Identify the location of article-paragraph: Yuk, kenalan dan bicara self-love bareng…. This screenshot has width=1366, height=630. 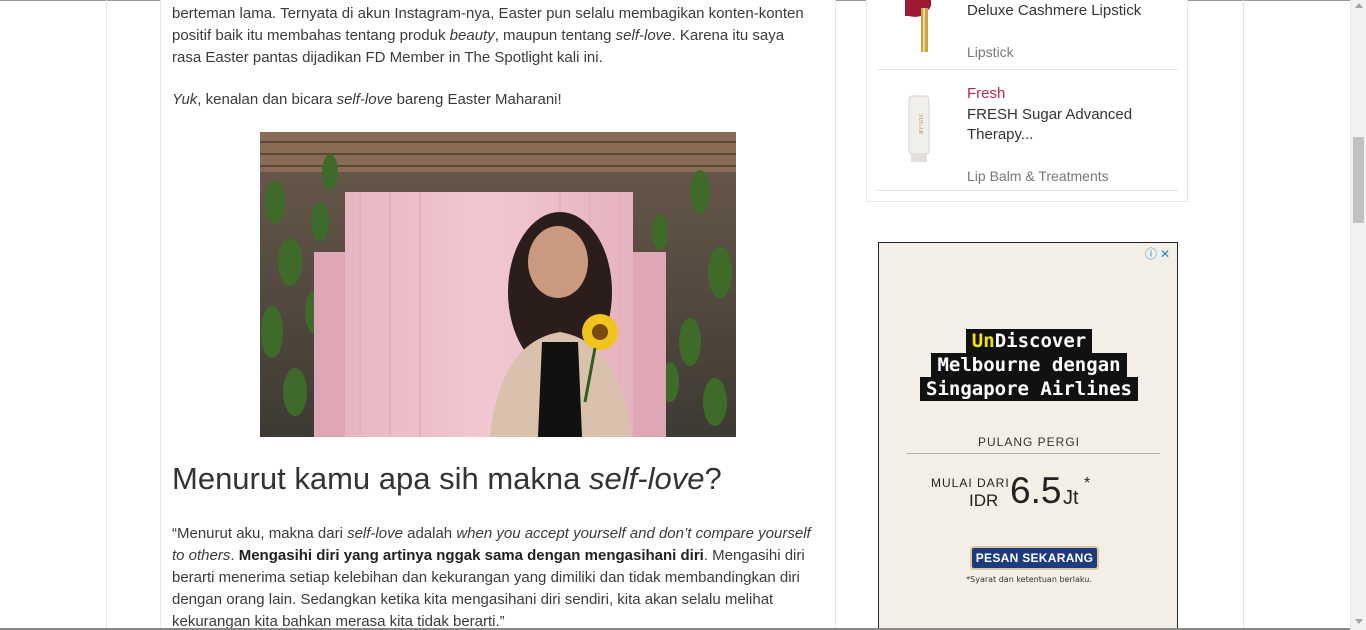
(367, 99).